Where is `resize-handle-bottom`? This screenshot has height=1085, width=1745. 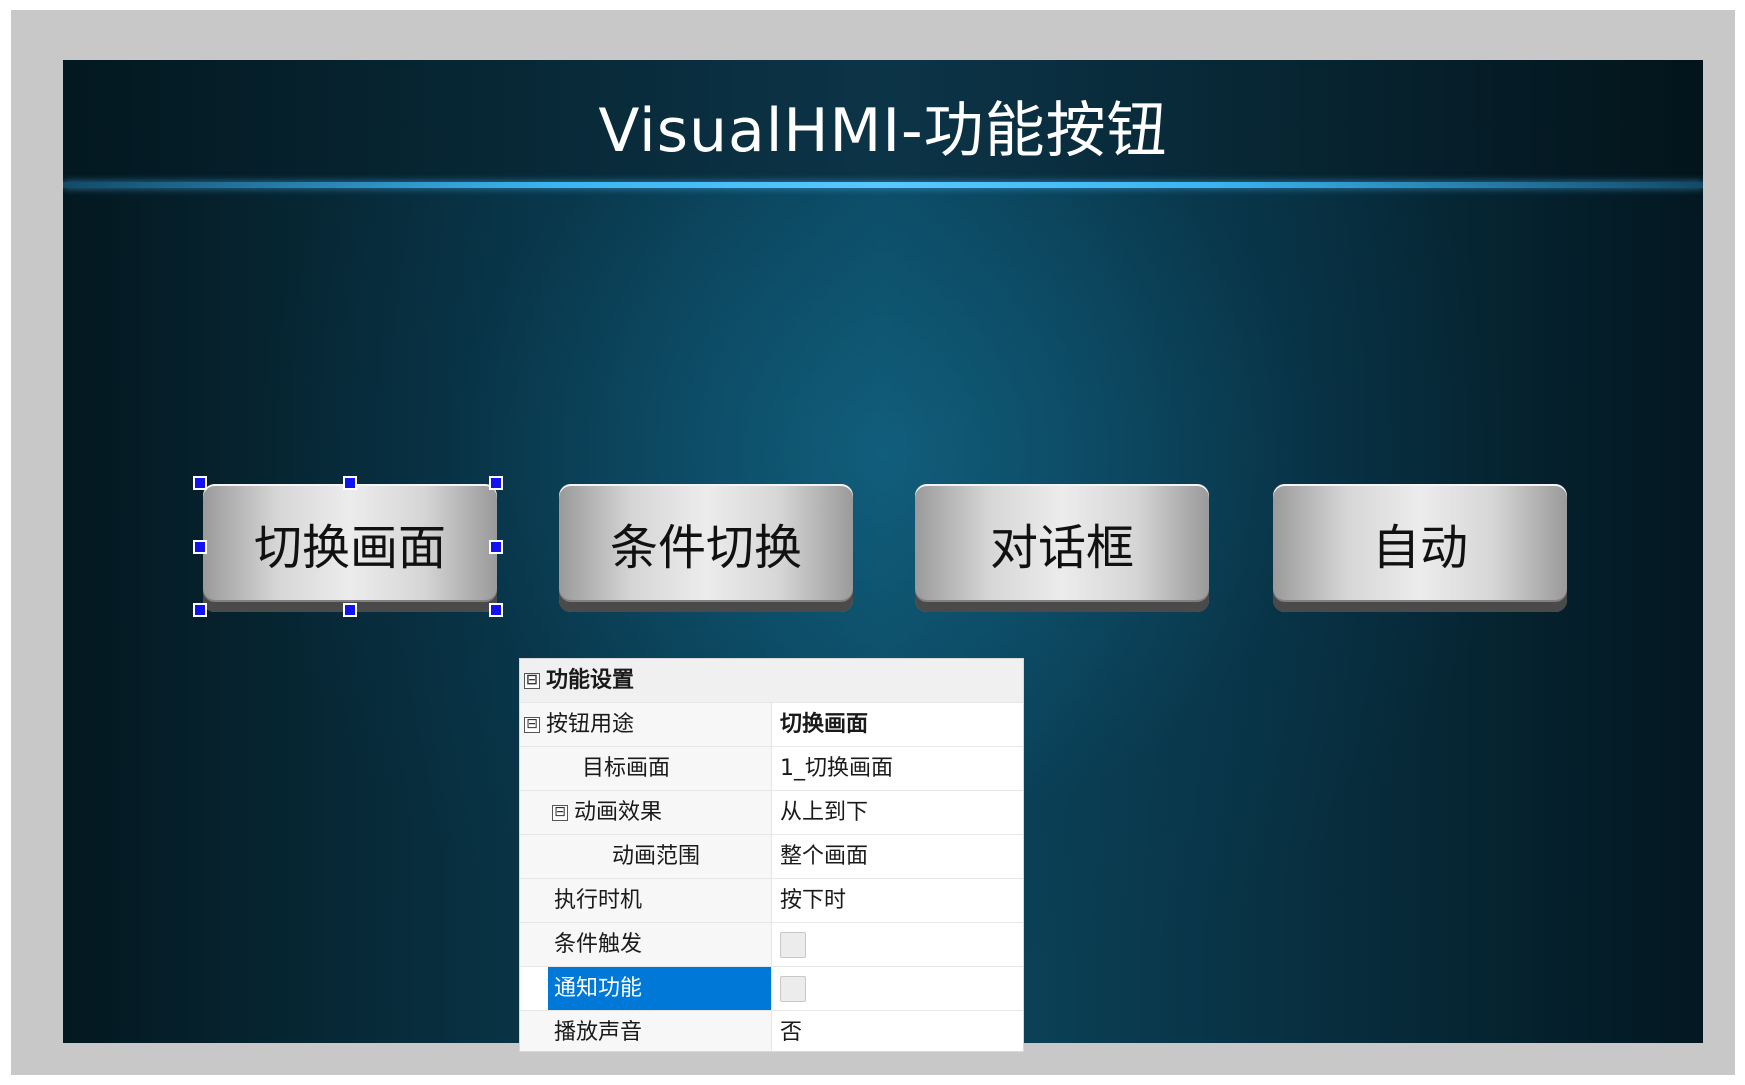
resize-handle-bottom is located at coordinates (350, 610).